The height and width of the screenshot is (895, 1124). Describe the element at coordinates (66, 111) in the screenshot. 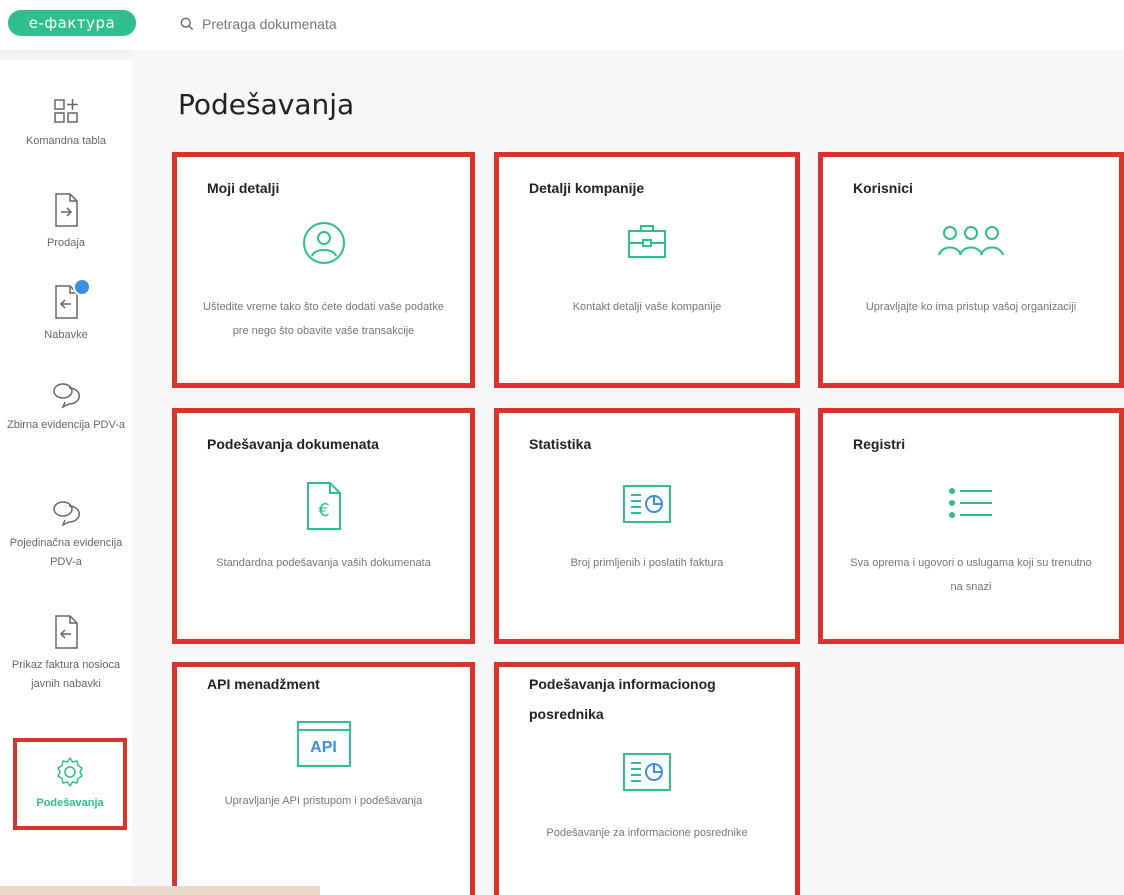

I see `dashboard-icon` at that location.